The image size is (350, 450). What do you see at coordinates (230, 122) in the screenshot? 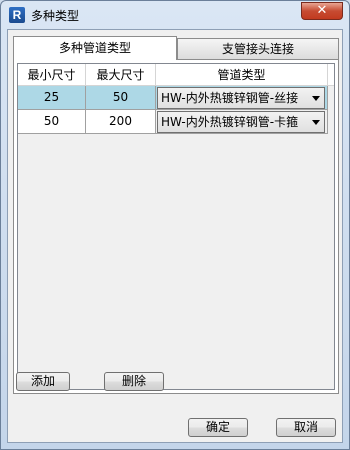
I see `pipe-type-value: HW-内外热镀锌钢管-卡箍` at bounding box center [230, 122].